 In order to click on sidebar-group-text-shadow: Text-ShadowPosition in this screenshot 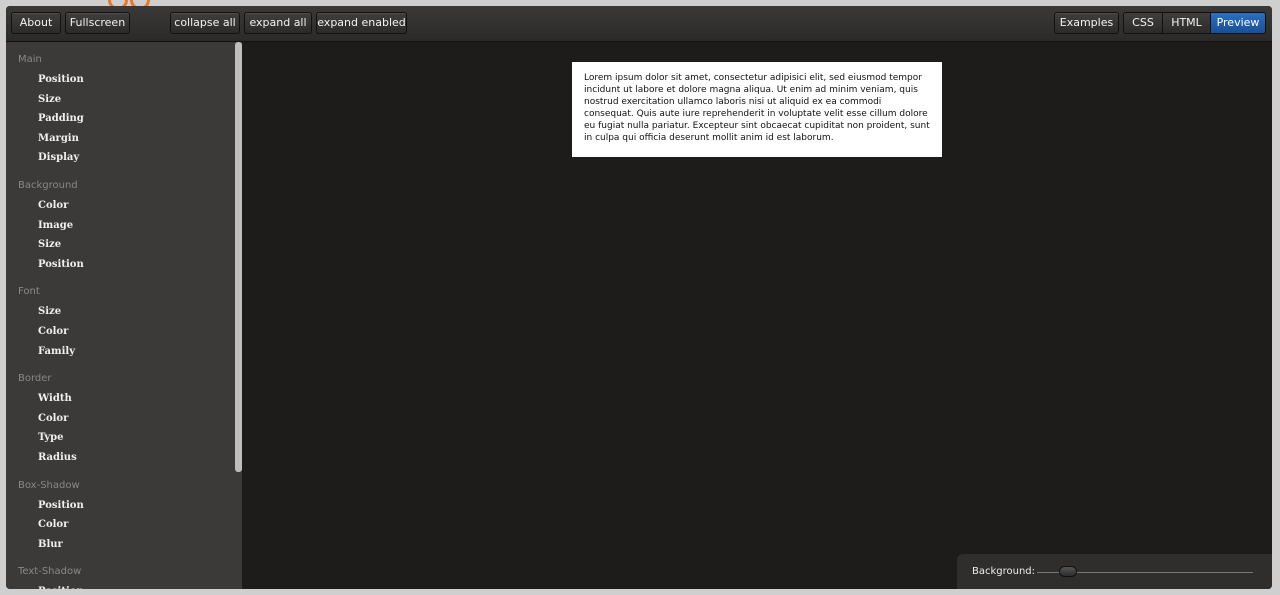, I will do `click(124, 575)`.